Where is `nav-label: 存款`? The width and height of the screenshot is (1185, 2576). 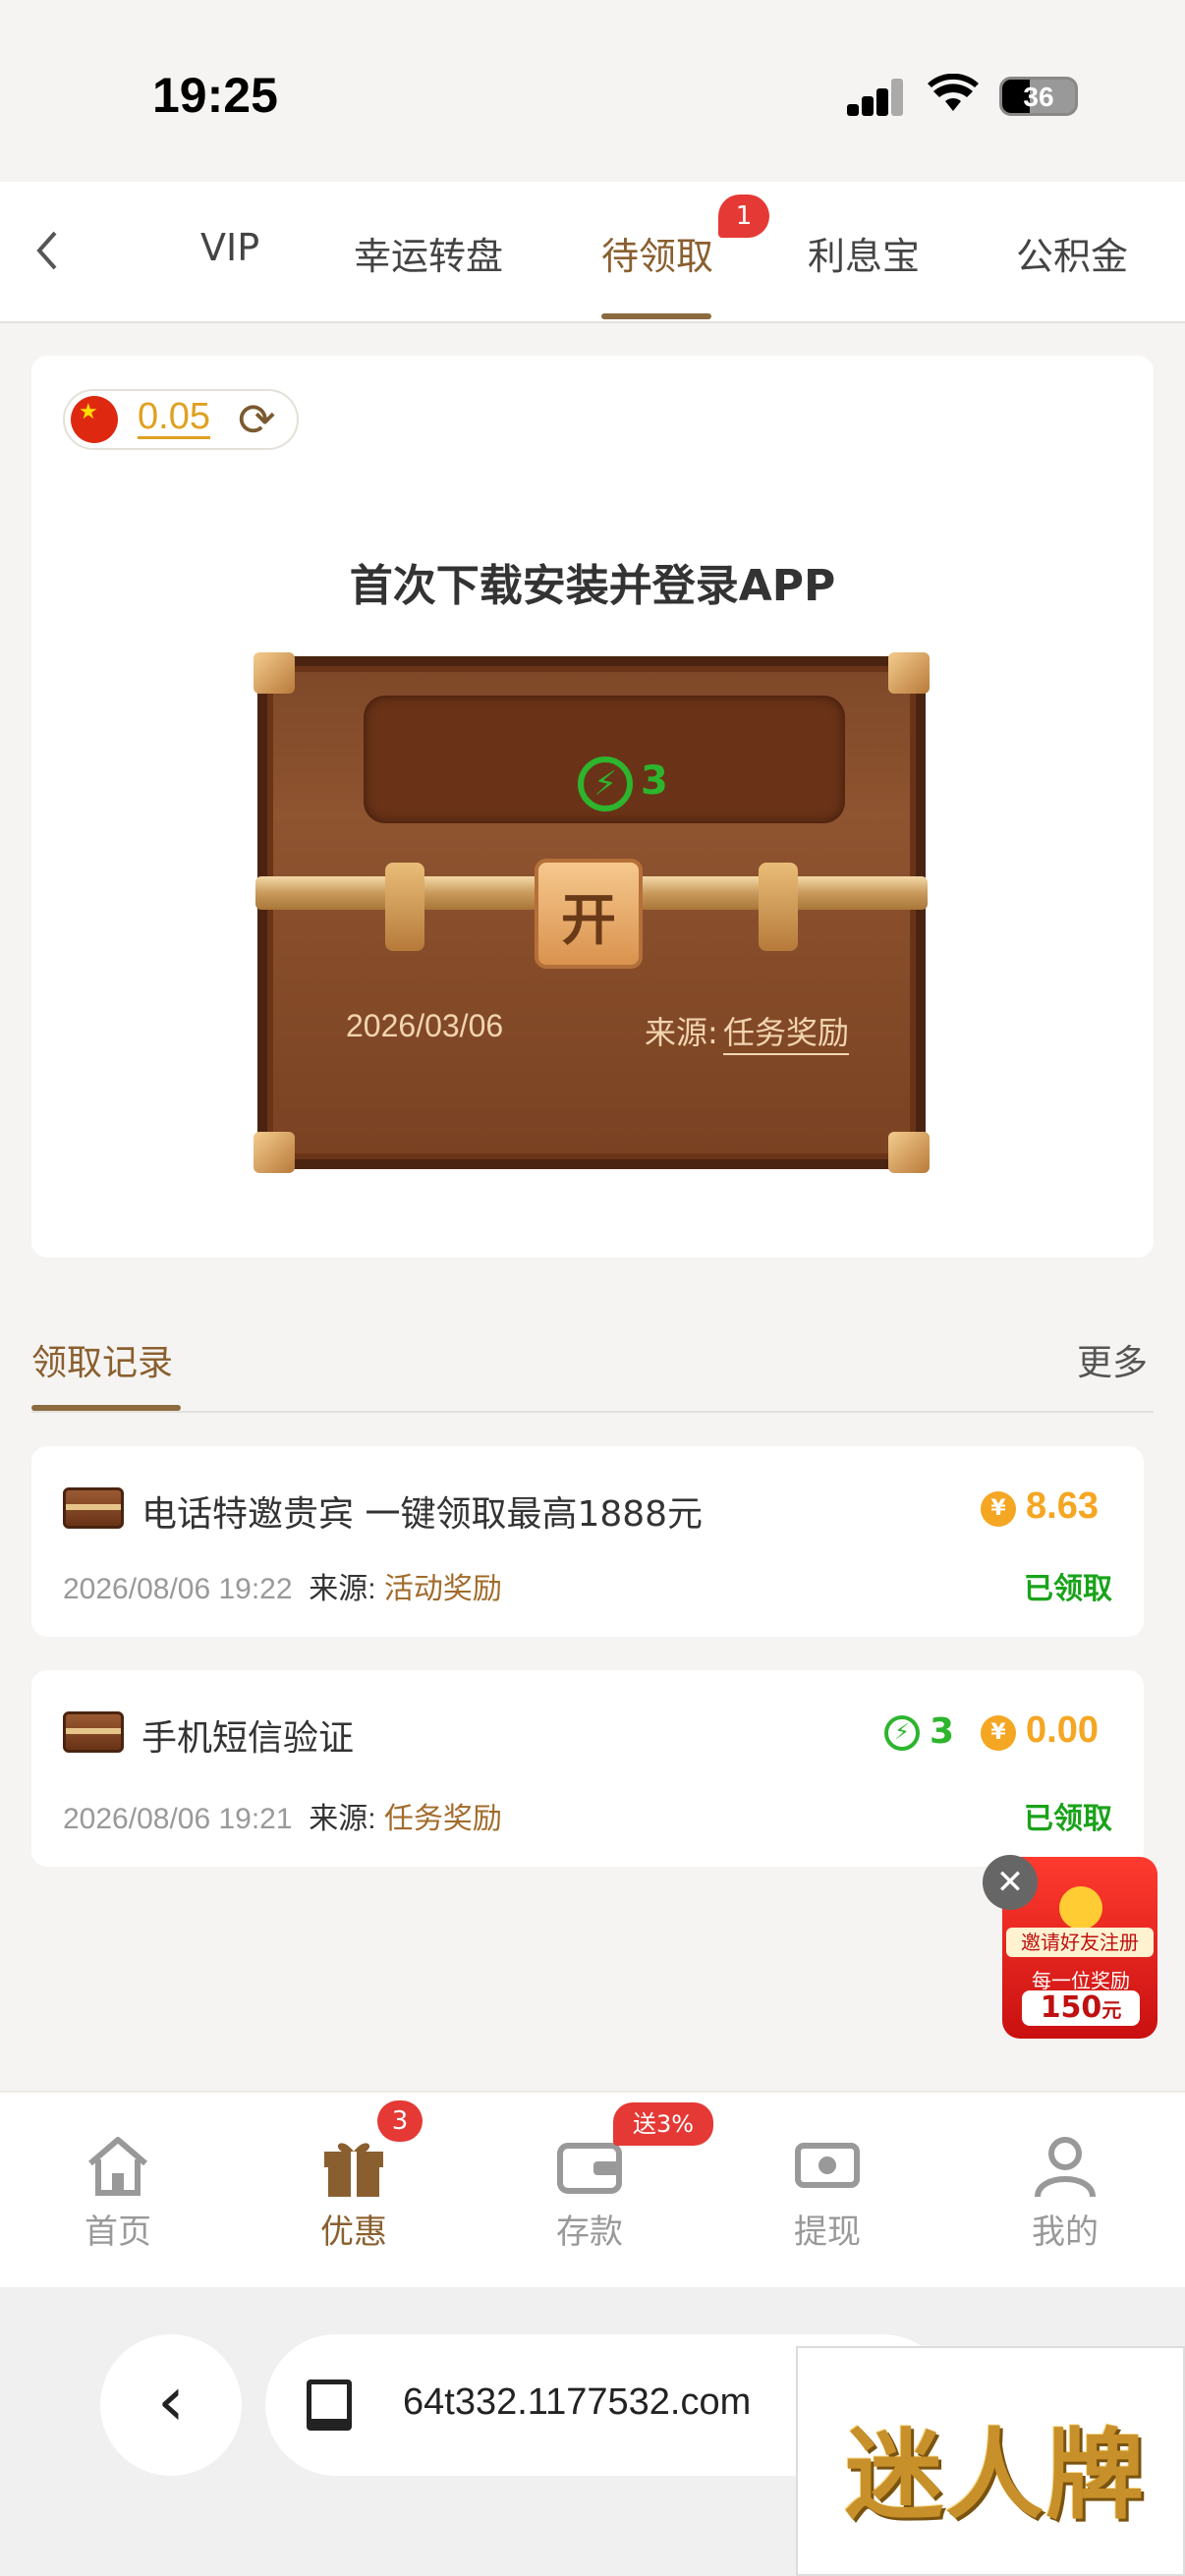
nav-label: 存款 is located at coordinates (590, 2232).